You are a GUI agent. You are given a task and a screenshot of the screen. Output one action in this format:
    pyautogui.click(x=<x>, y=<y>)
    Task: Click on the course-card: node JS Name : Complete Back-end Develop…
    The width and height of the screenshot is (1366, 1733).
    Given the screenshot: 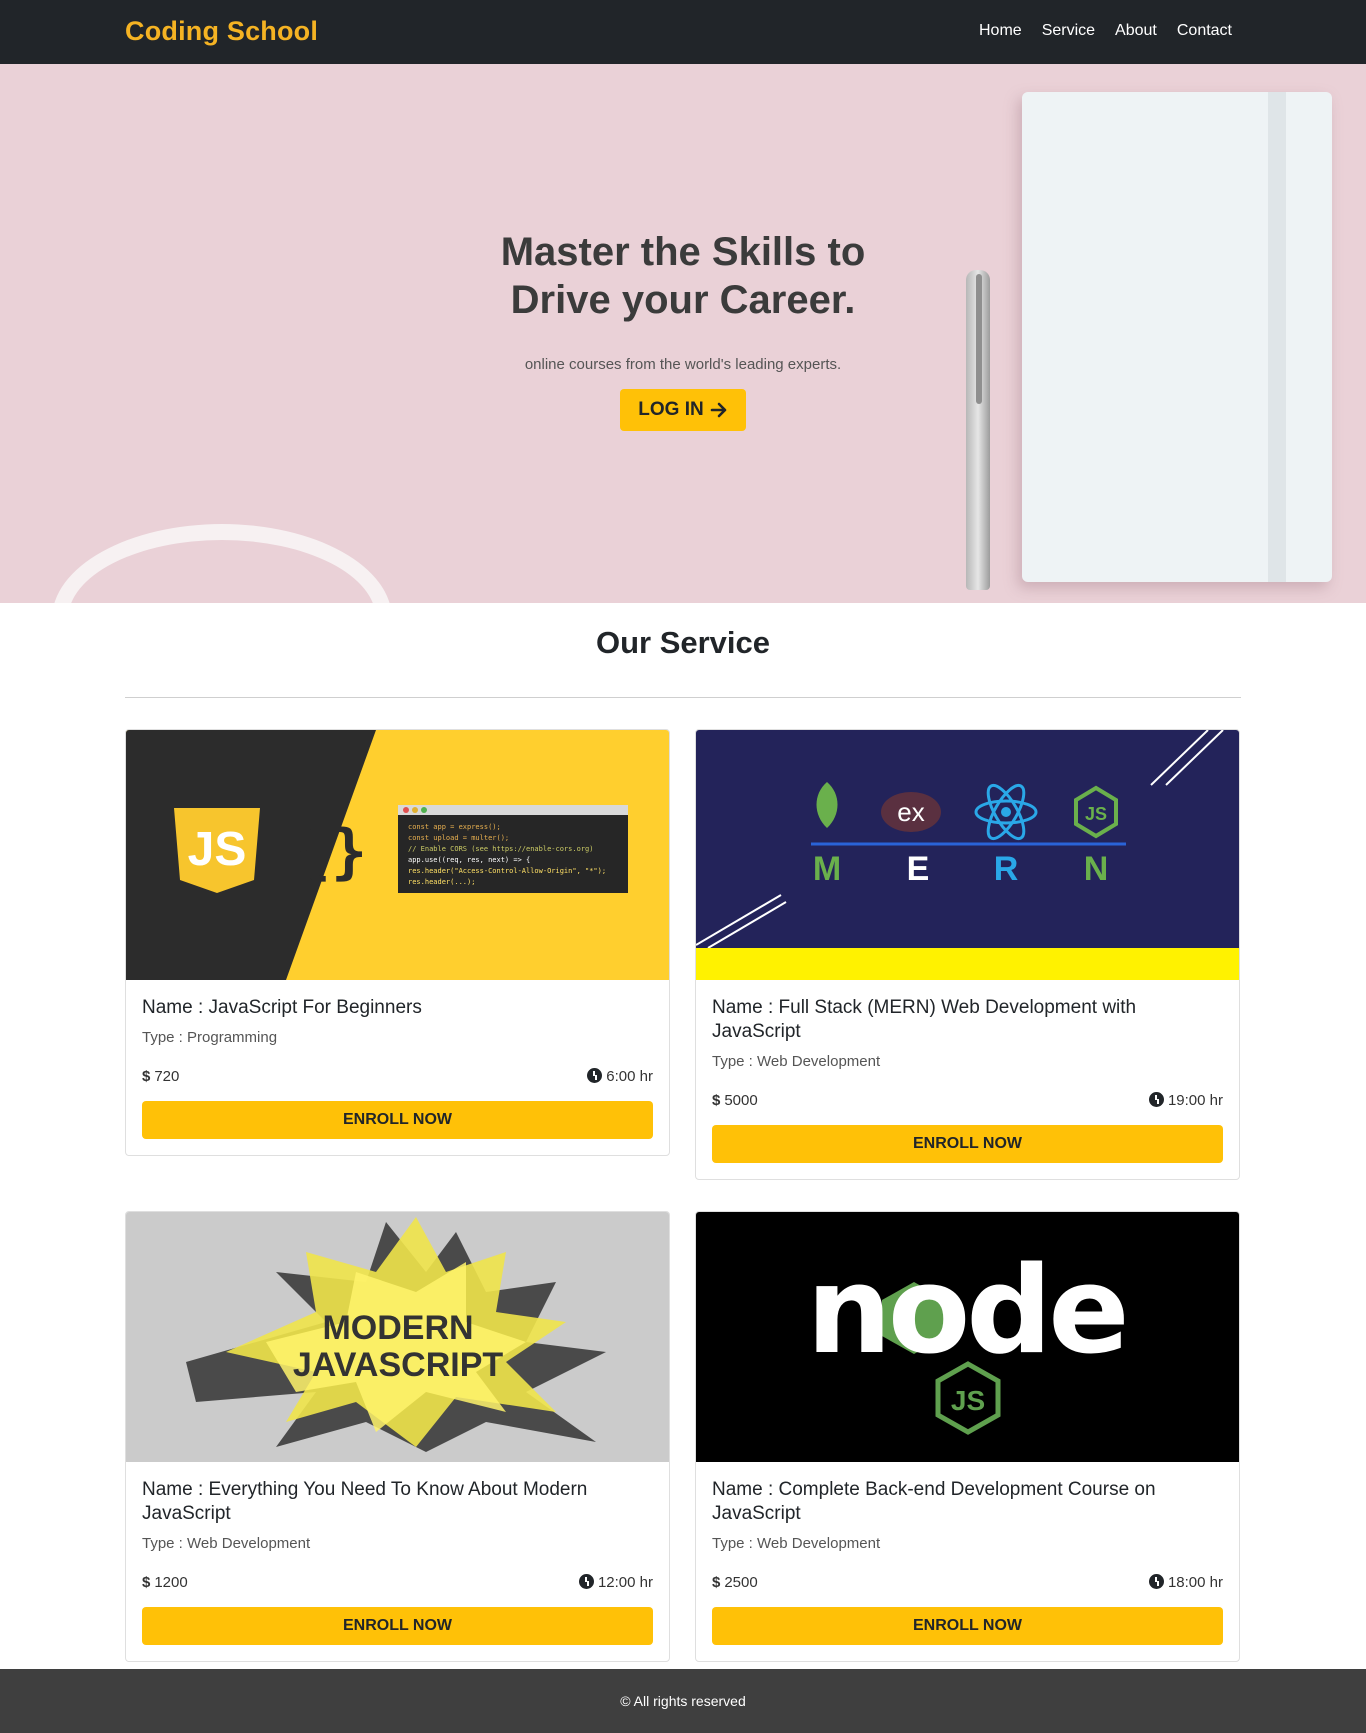 What is the action you would take?
    pyautogui.click(x=967, y=1436)
    